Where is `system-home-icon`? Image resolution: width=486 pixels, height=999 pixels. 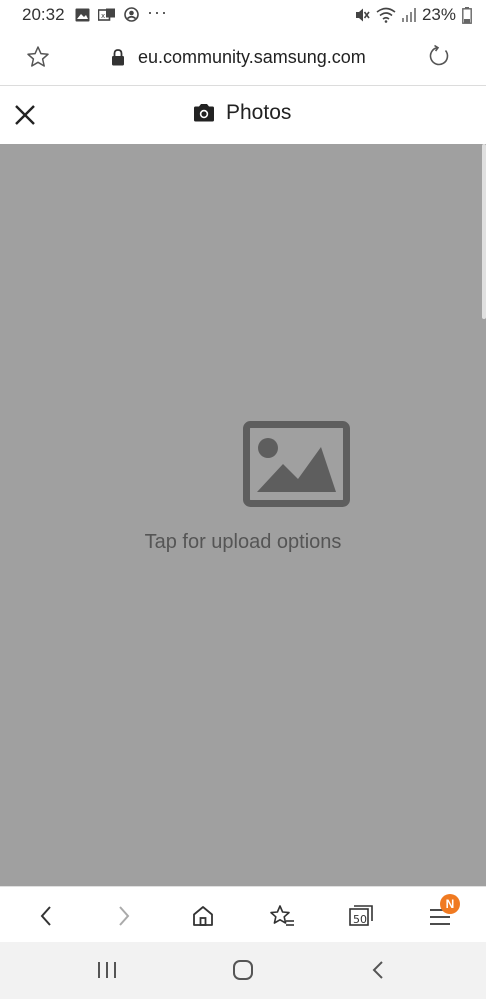 system-home-icon is located at coordinates (243, 970).